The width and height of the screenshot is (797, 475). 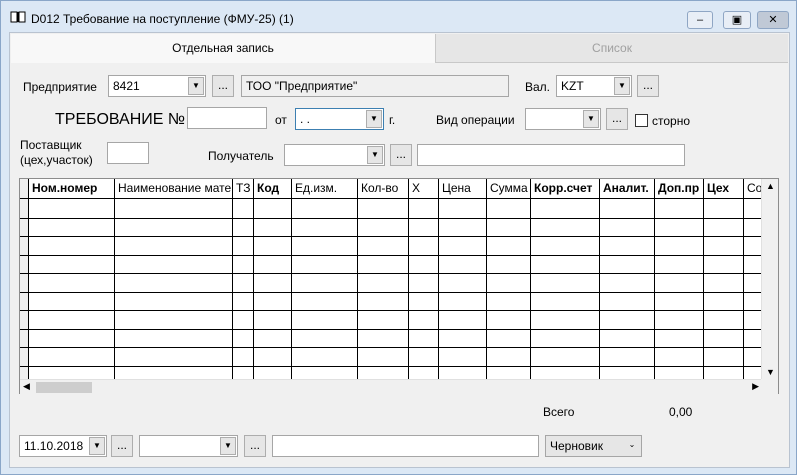 I want to click on footer-date-combo: 11.10.2018 ▼, so click(x=63, y=446).